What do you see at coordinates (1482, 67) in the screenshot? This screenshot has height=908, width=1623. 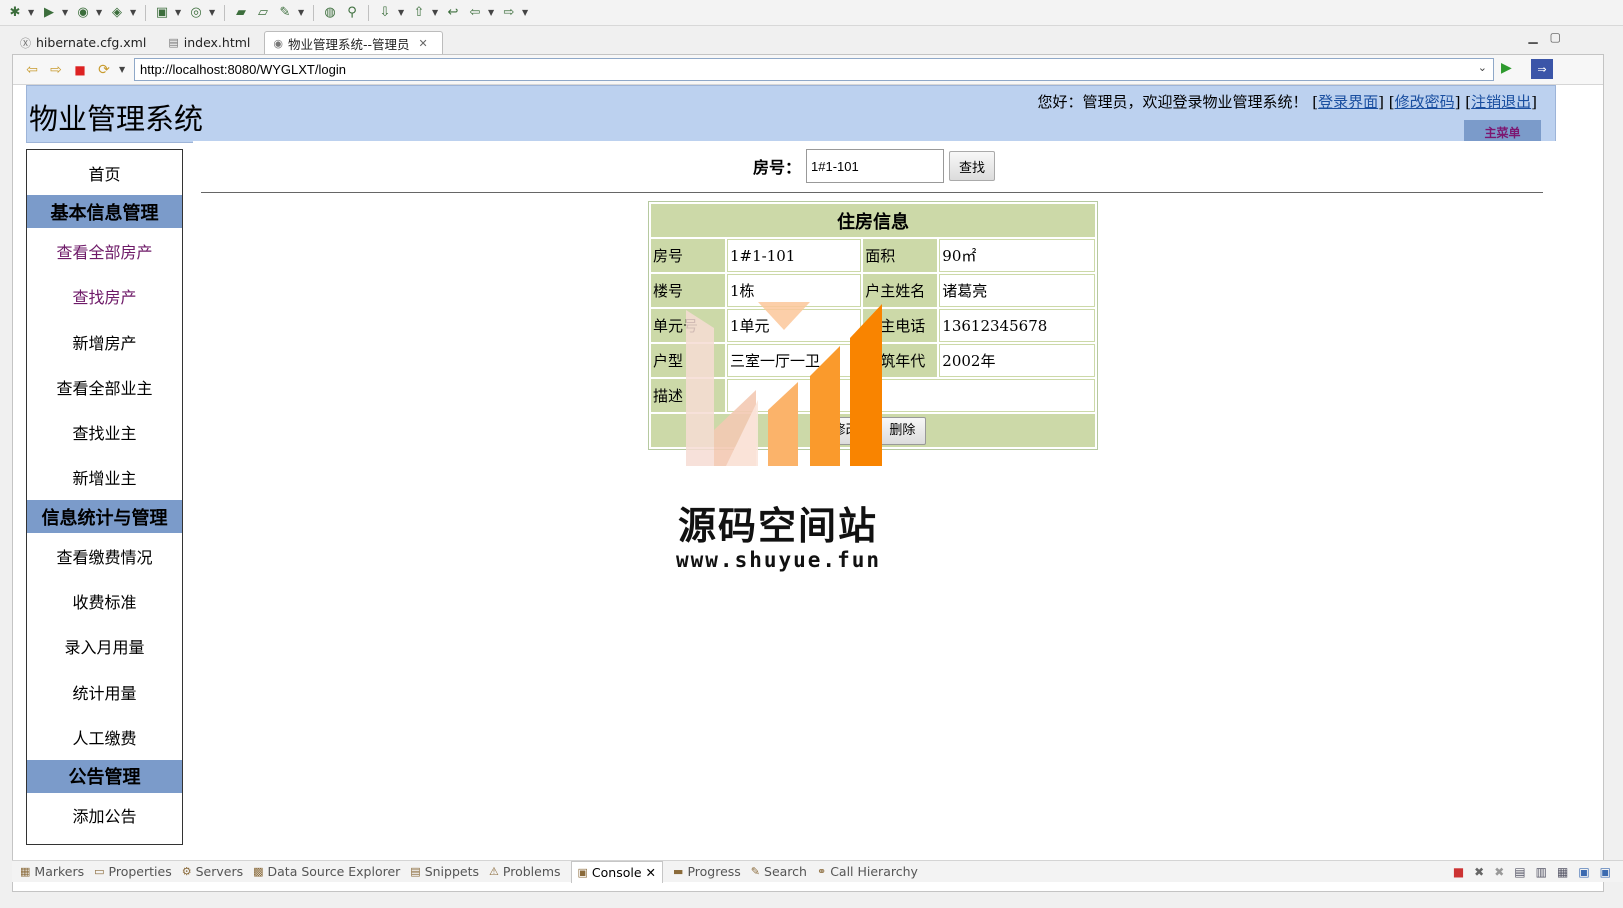 I see `chevron-down-icon: ⌄` at bounding box center [1482, 67].